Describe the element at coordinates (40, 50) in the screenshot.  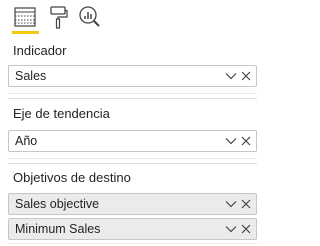
I see `section-label-indicador: Indicador` at that location.